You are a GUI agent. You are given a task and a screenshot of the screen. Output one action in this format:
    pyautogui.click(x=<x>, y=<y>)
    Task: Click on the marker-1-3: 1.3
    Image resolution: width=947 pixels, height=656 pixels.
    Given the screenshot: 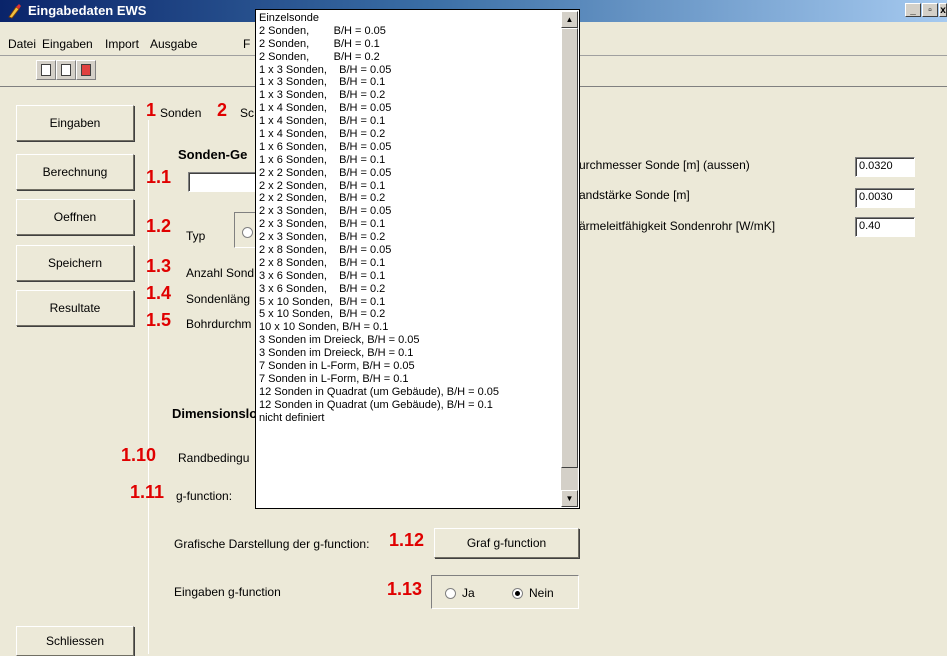 What is the action you would take?
    pyautogui.click(x=159, y=266)
    